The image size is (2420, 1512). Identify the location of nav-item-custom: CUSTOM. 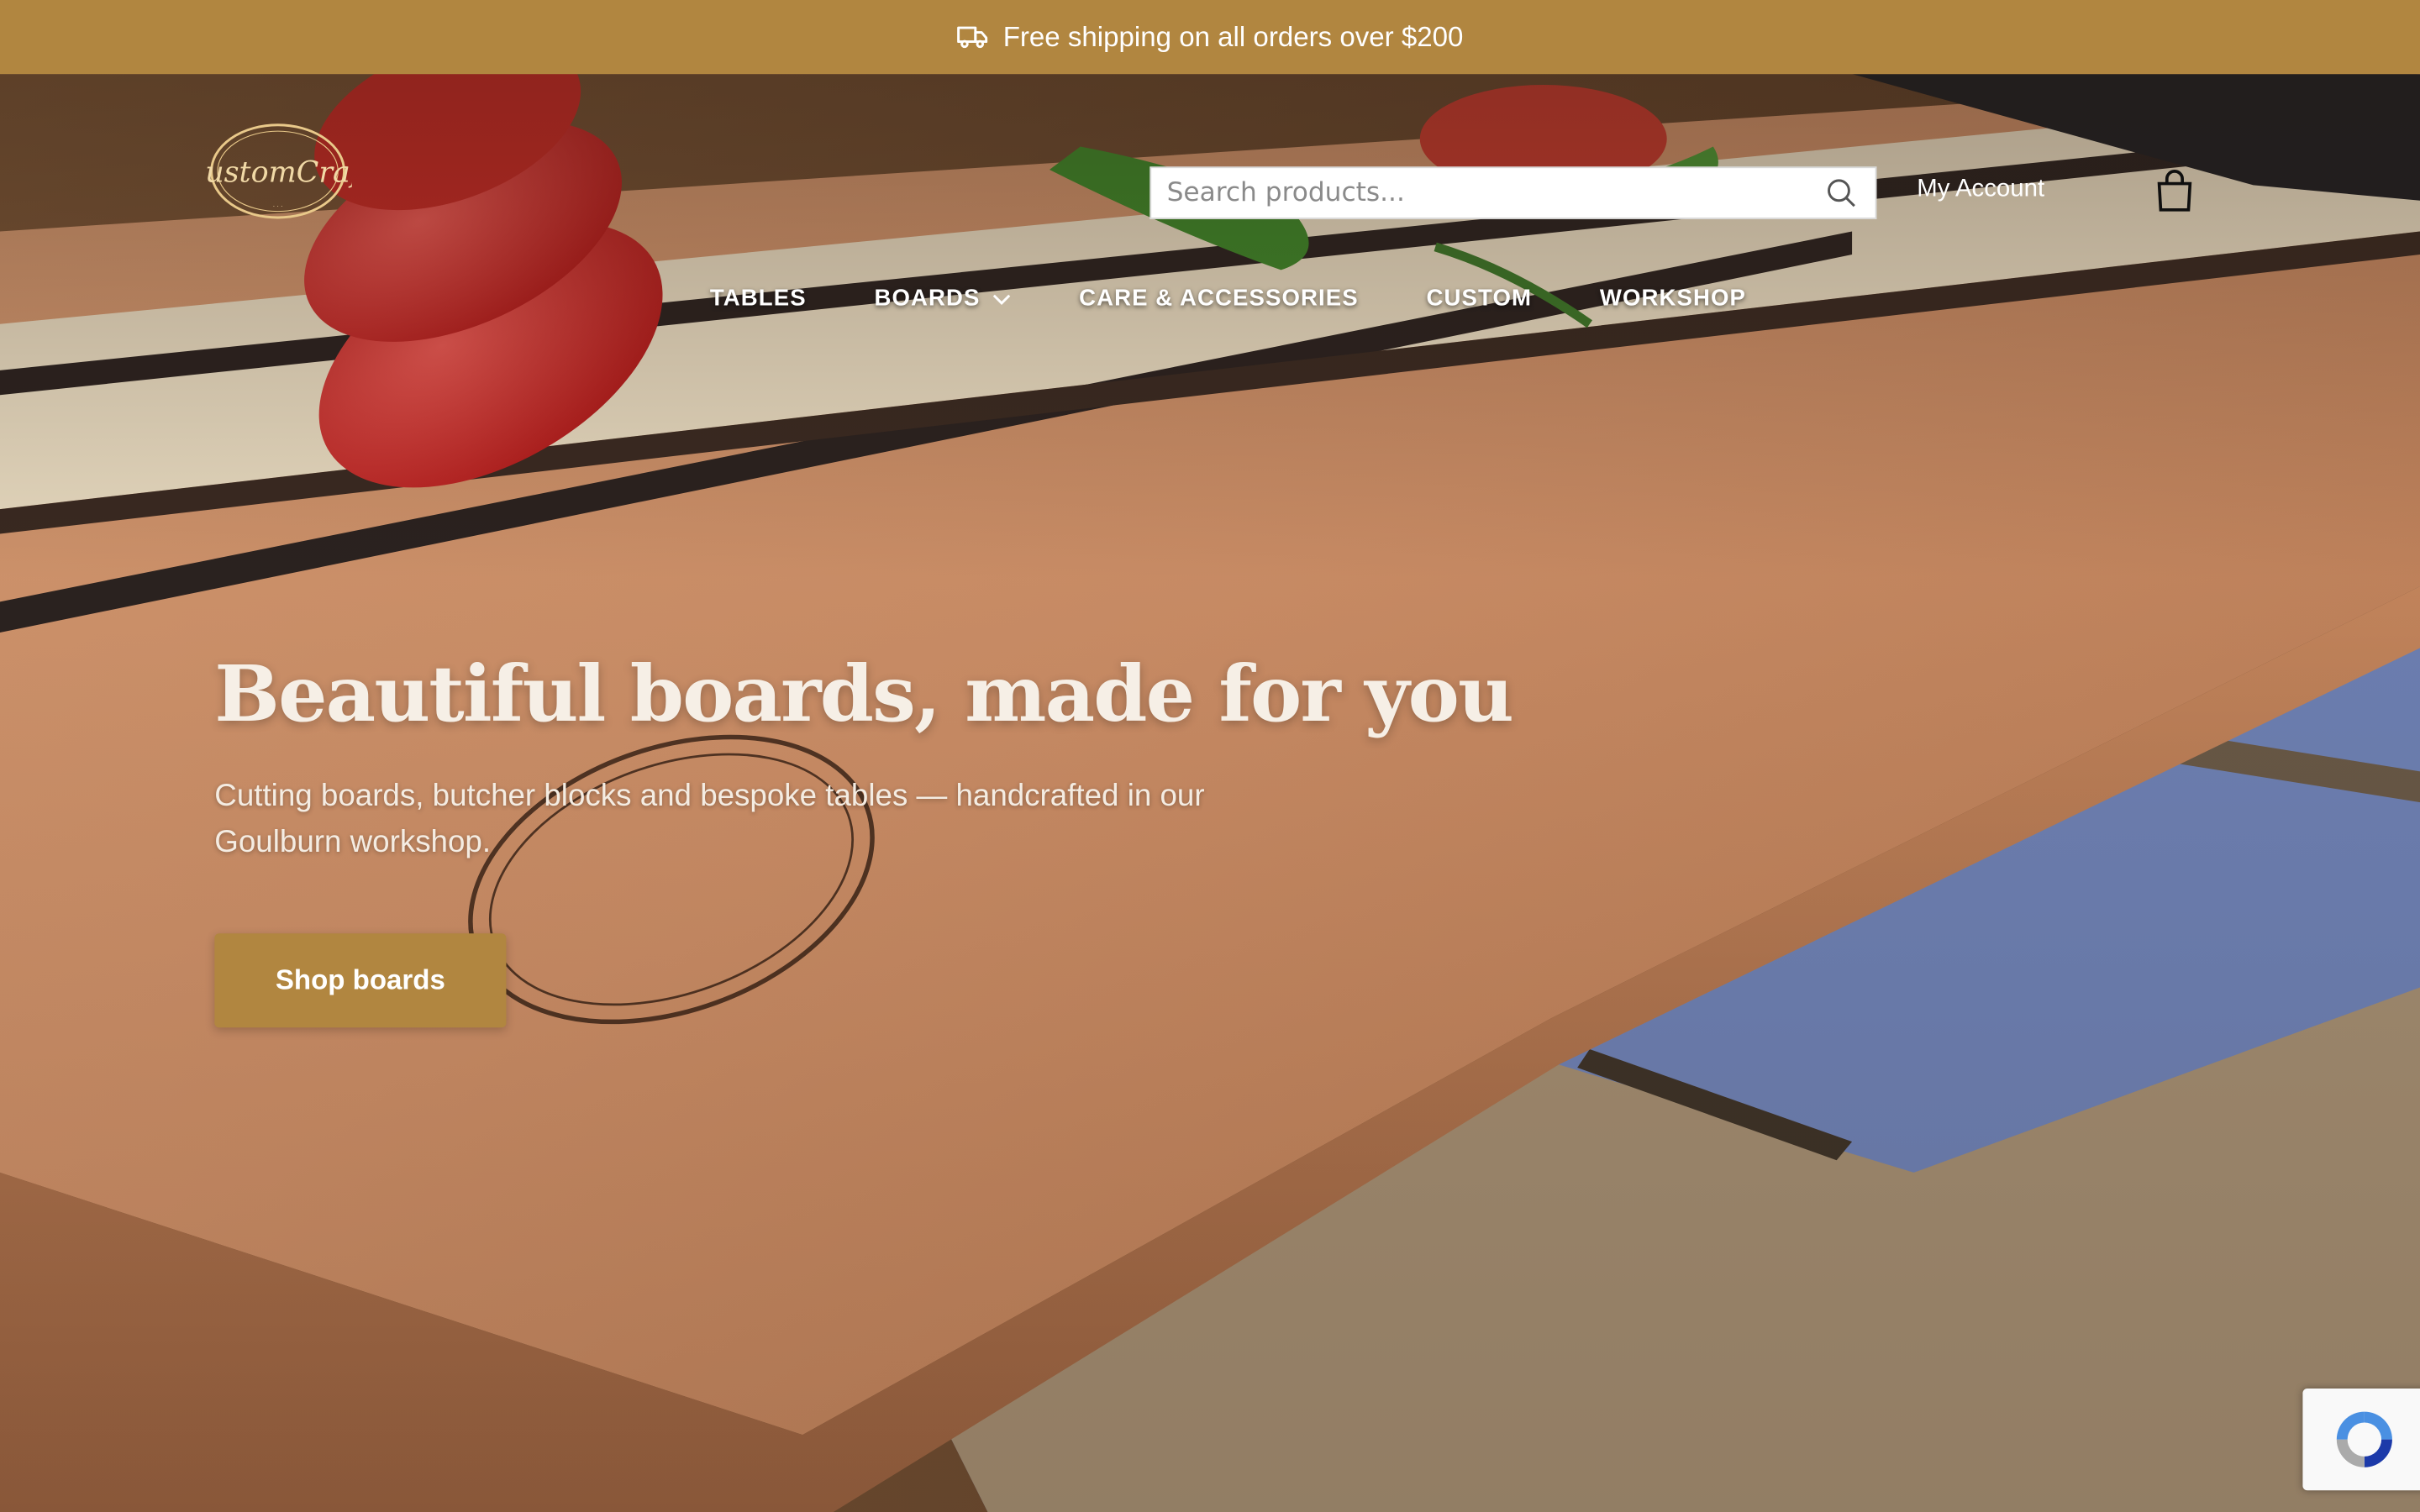
(1480, 299).